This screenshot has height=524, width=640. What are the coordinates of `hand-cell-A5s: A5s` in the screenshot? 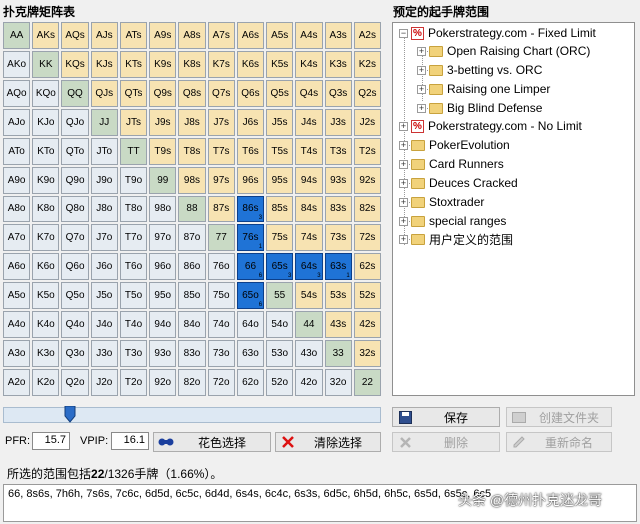 It's located at (280, 35).